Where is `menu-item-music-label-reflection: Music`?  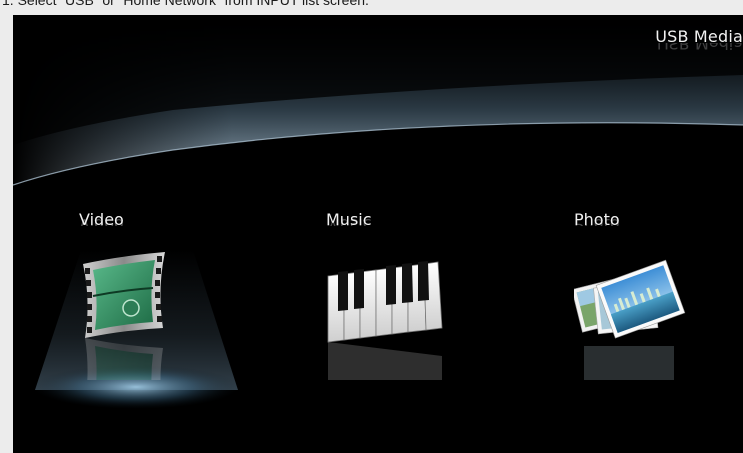
menu-item-music-label-reflection: Music is located at coordinates (349, 221).